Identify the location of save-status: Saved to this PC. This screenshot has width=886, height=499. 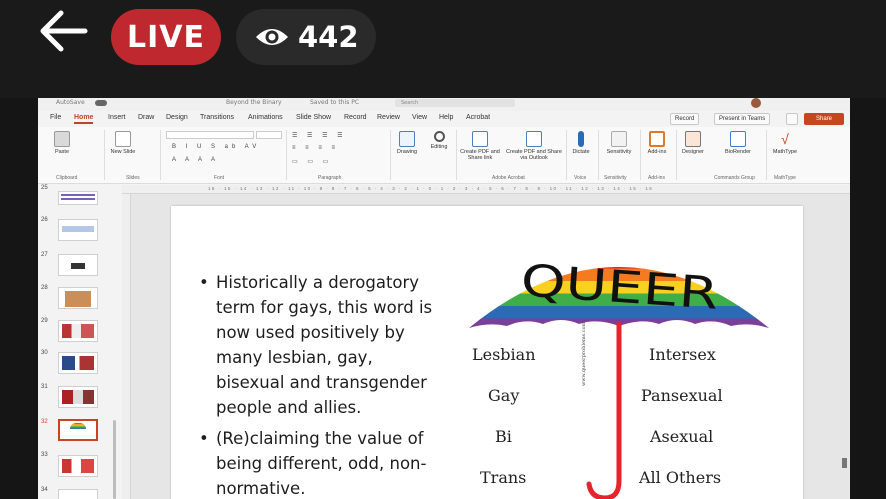
(335, 102).